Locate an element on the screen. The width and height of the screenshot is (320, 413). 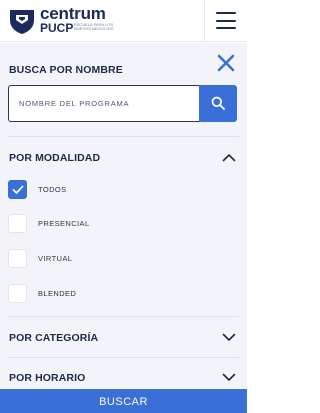
option-label: VIRTUAL is located at coordinates (55, 258).